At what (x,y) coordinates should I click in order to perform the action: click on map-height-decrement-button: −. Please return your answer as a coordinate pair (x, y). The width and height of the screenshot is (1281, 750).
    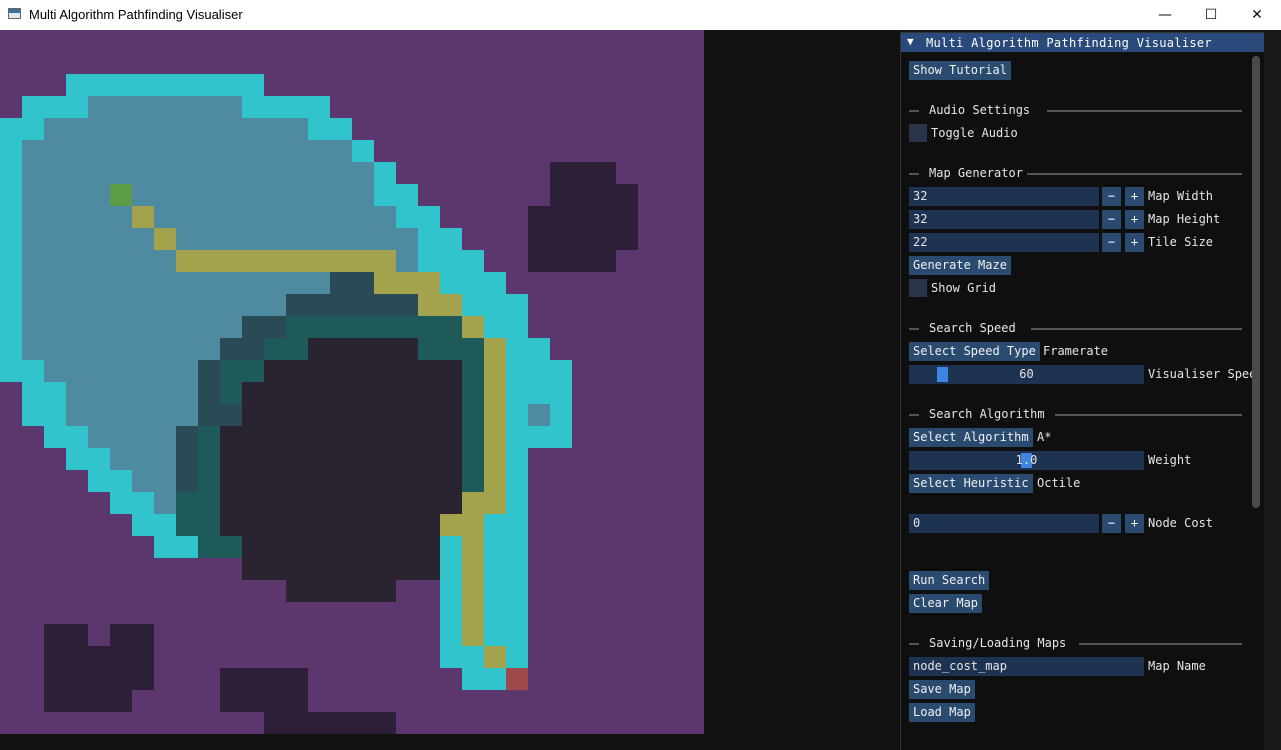
    Looking at the image, I should click on (1111, 219).